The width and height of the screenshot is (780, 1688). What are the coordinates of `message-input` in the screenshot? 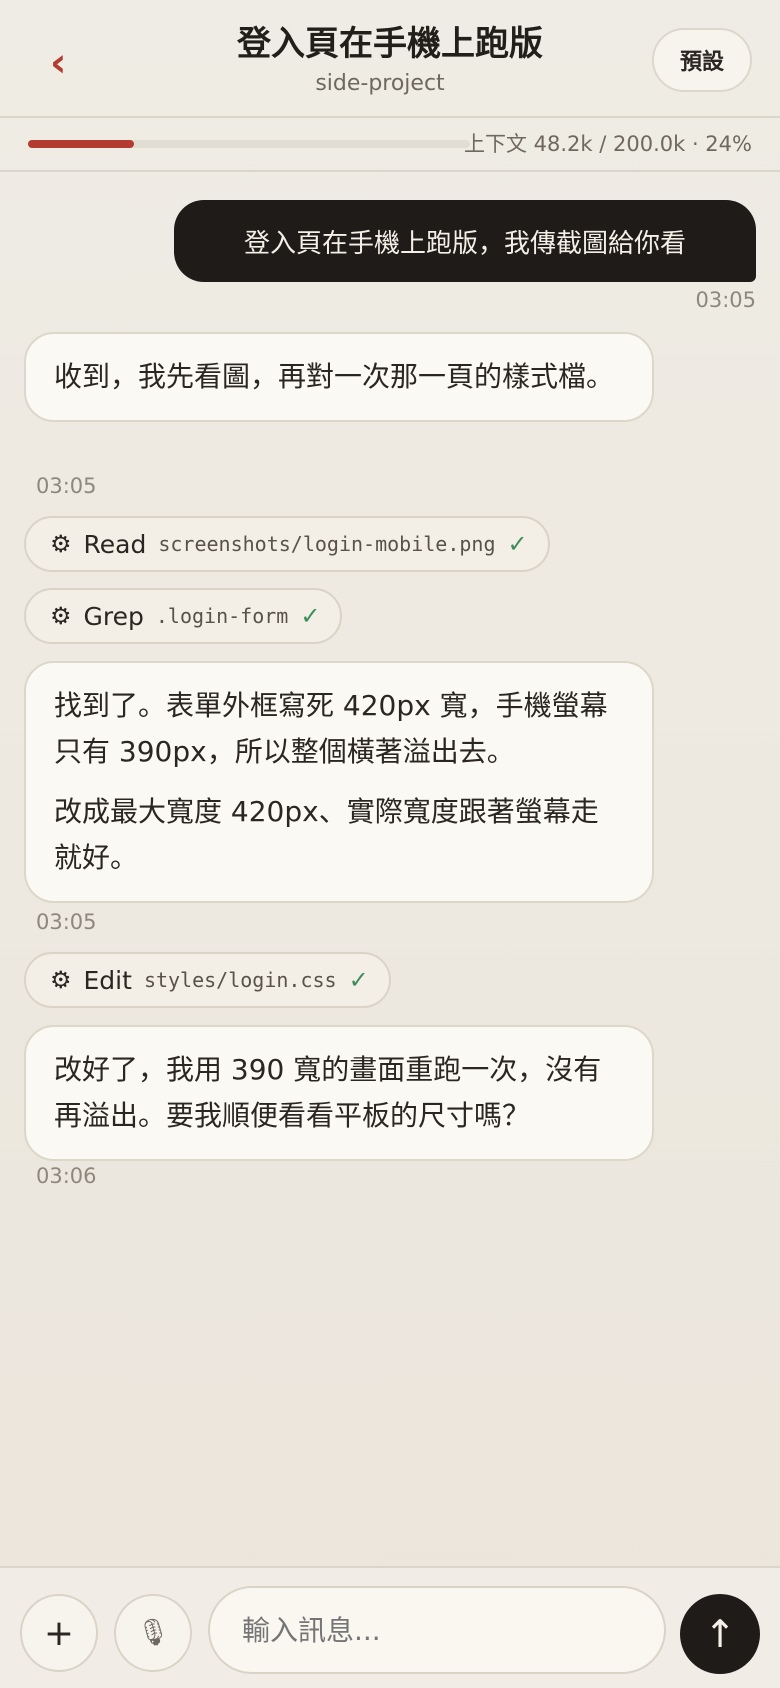 It's located at (437, 1630).